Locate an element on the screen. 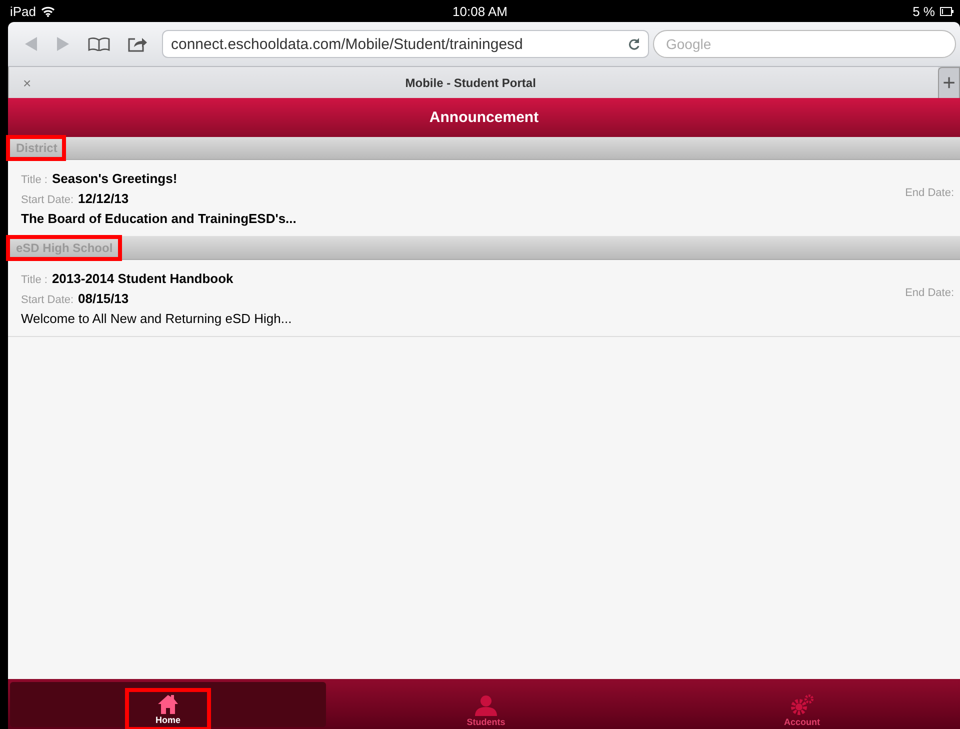 This screenshot has width=960, height=729. new-tab-button: + is located at coordinates (949, 82).